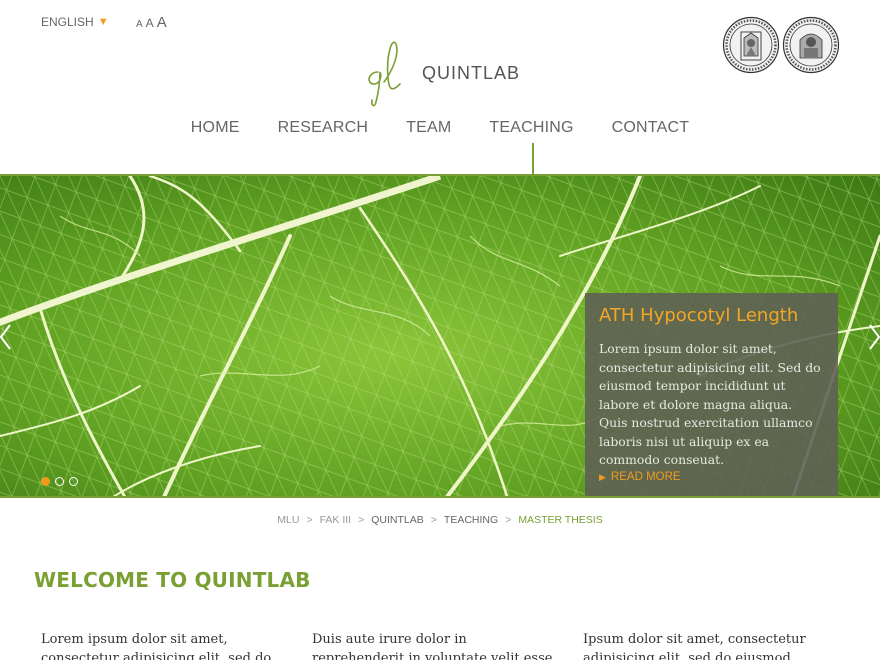  Describe the element at coordinates (781, 45) in the screenshot. I see `university-seals` at that location.